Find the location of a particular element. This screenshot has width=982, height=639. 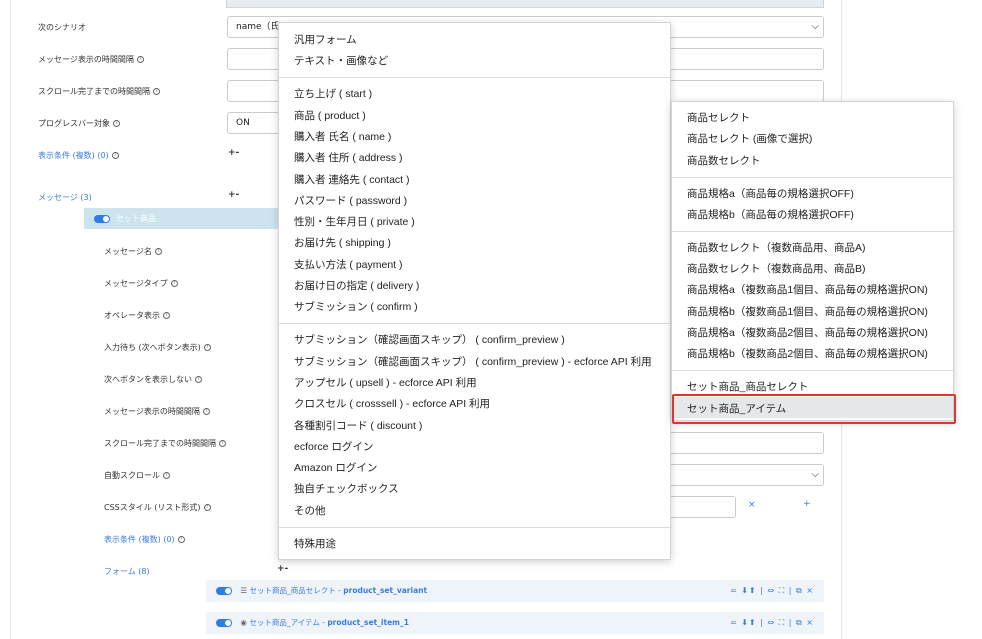

label-text: フォーム (8) is located at coordinates (127, 571).